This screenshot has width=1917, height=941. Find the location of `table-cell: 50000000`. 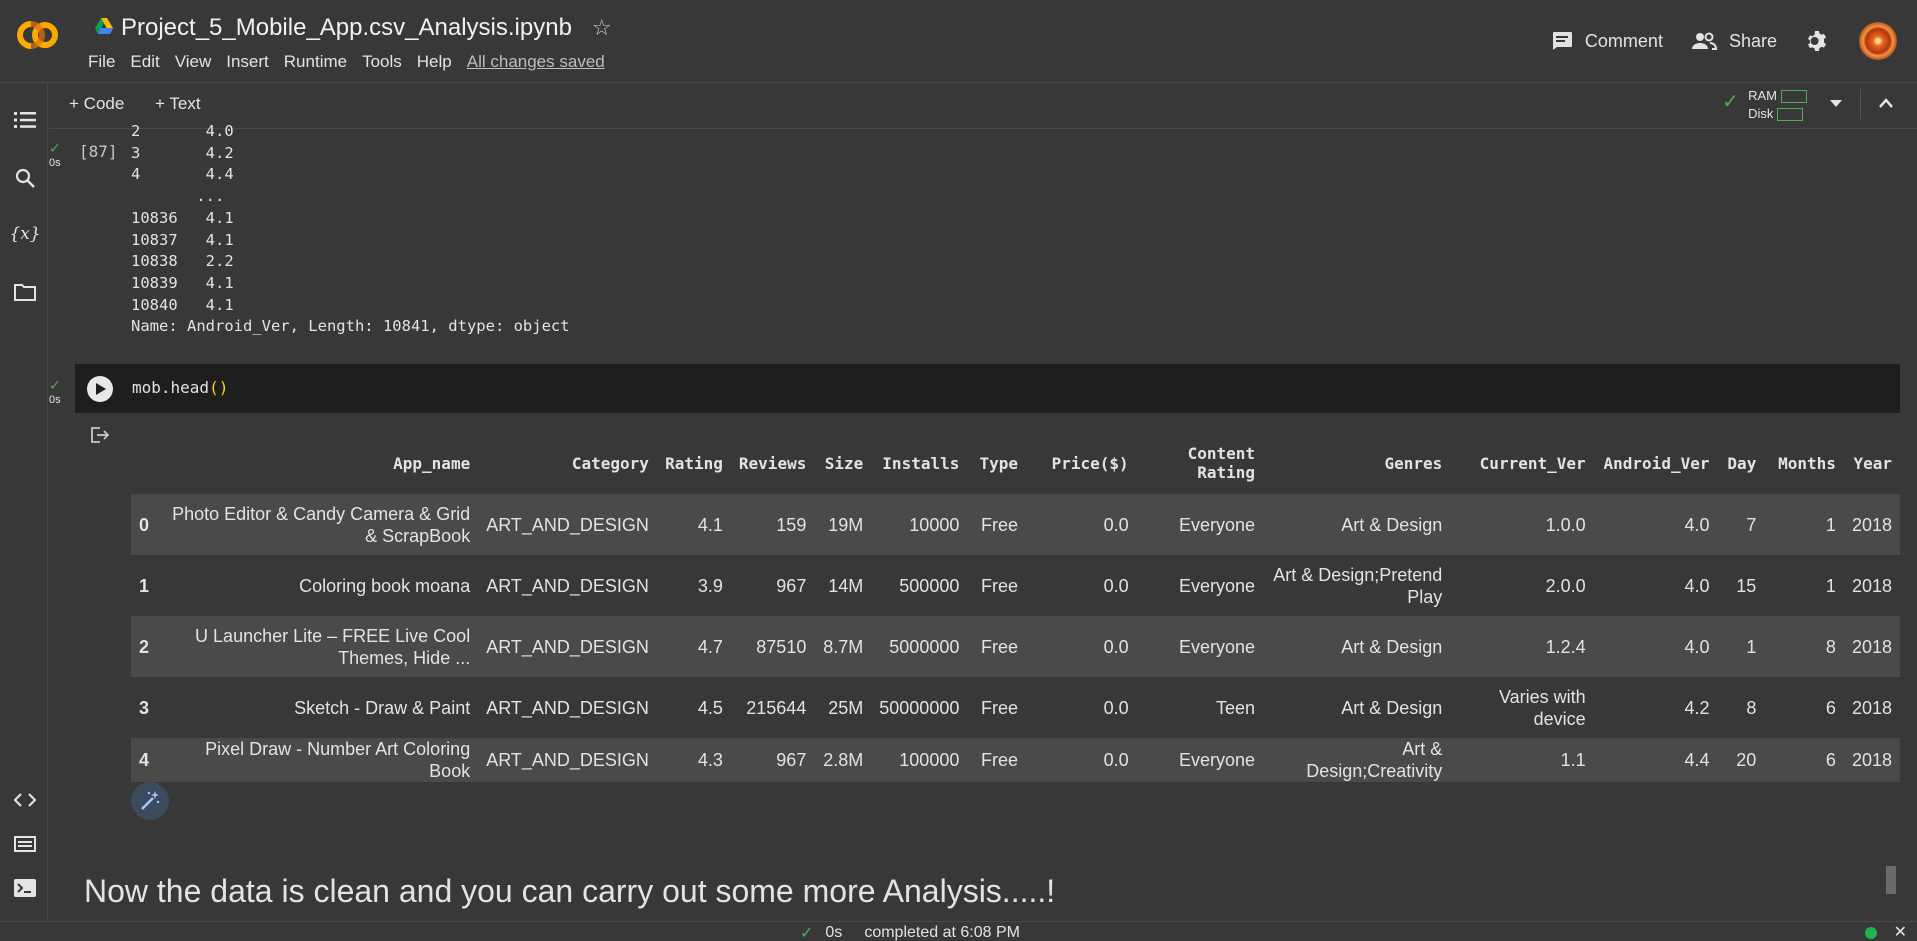

table-cell: 50000000 is located at coordinates (919, 707).